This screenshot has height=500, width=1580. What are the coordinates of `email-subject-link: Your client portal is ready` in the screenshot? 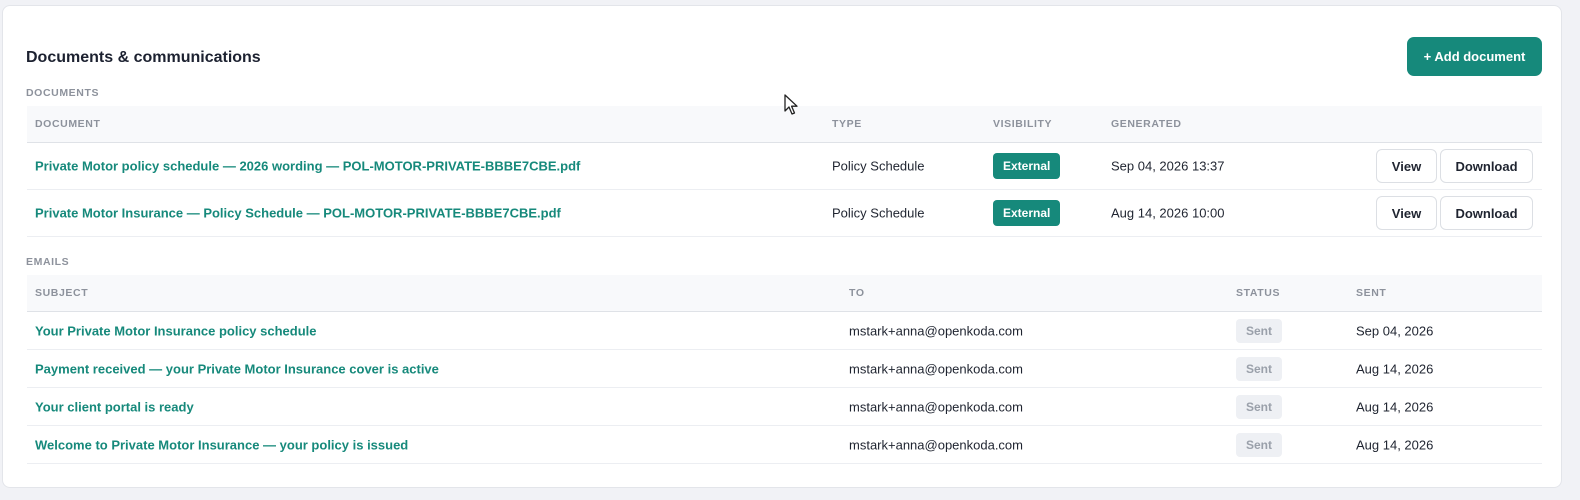 It's located at (114, 406).